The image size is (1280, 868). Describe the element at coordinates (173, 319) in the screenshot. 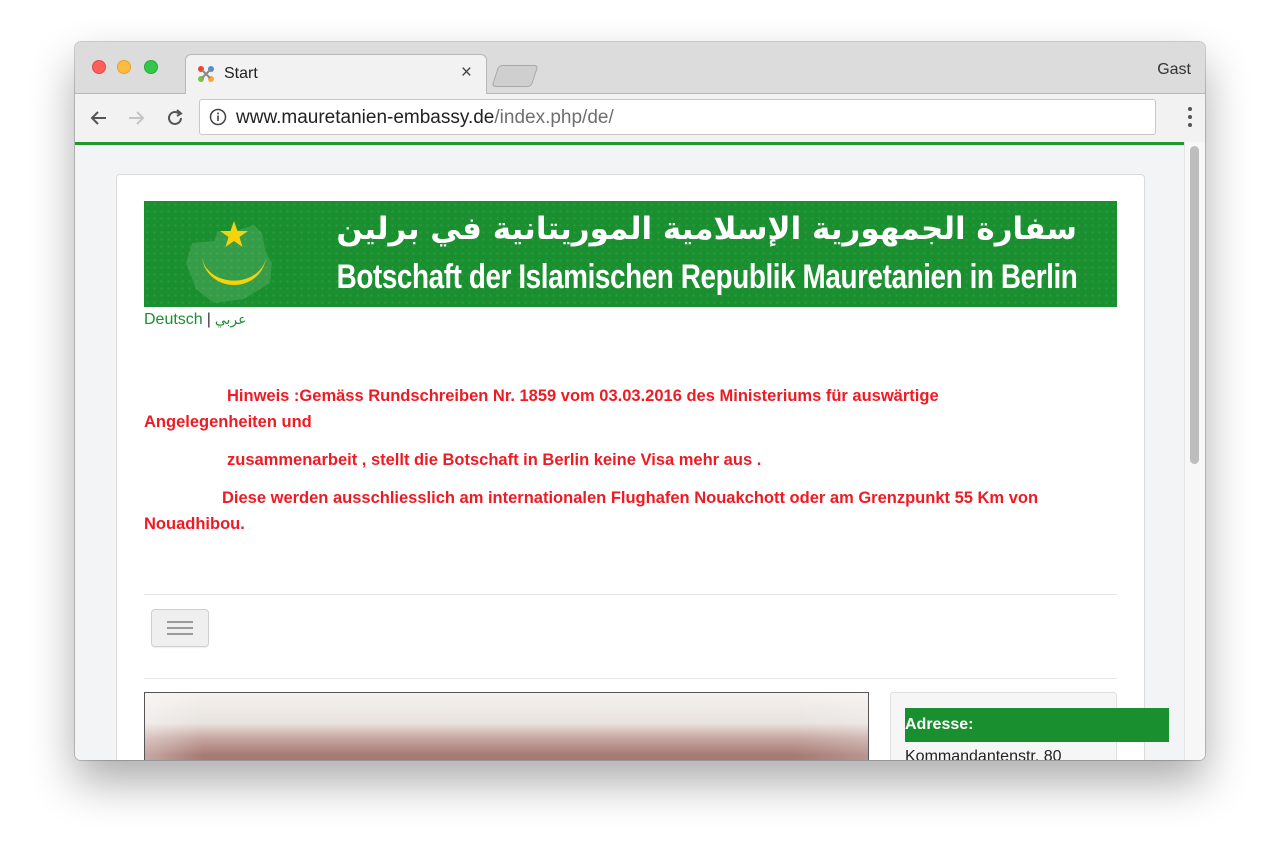

I see `lang-link-deutsch: Deutsch` at that location.